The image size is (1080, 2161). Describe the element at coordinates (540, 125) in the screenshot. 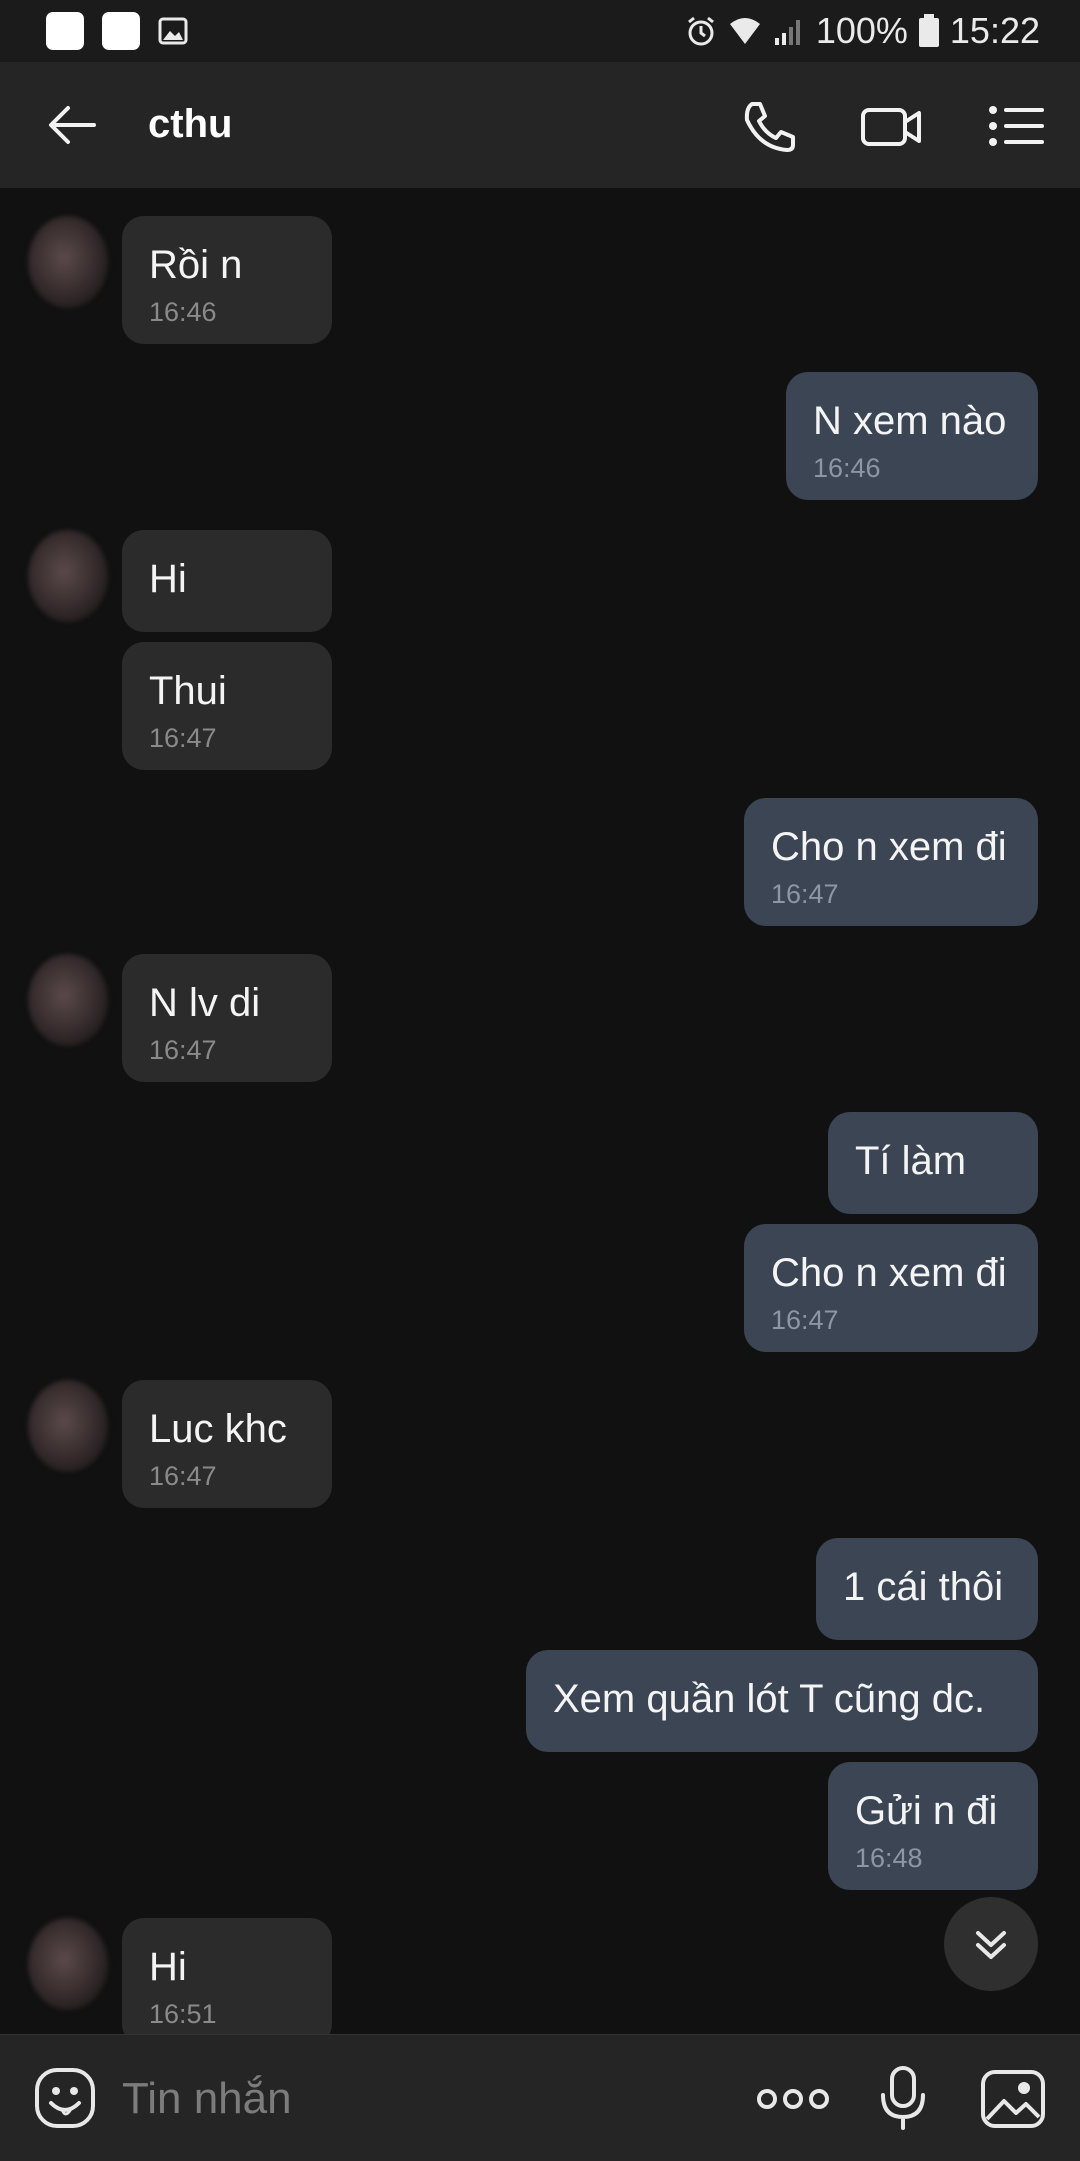

I see `chat-header: cthu` at that location.